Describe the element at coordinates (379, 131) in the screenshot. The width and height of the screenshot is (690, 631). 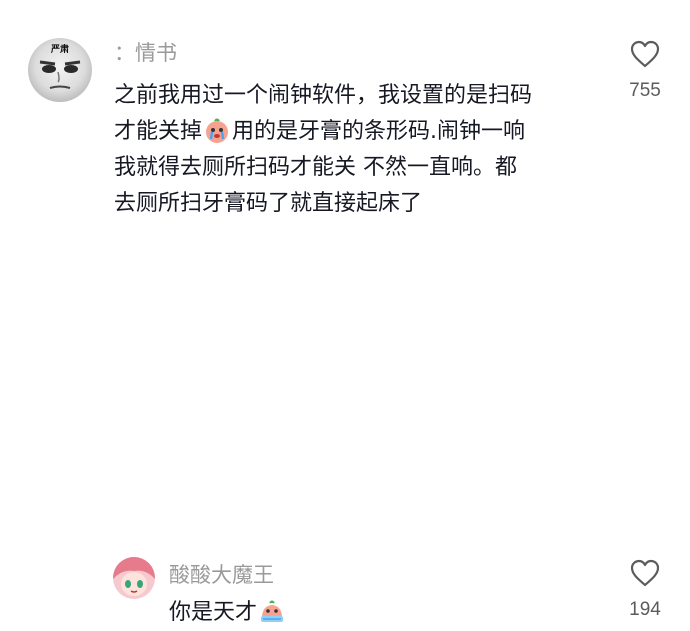
I see `comment-line-end: 用的是牙膏的条形码.闹钟一响` at that location.